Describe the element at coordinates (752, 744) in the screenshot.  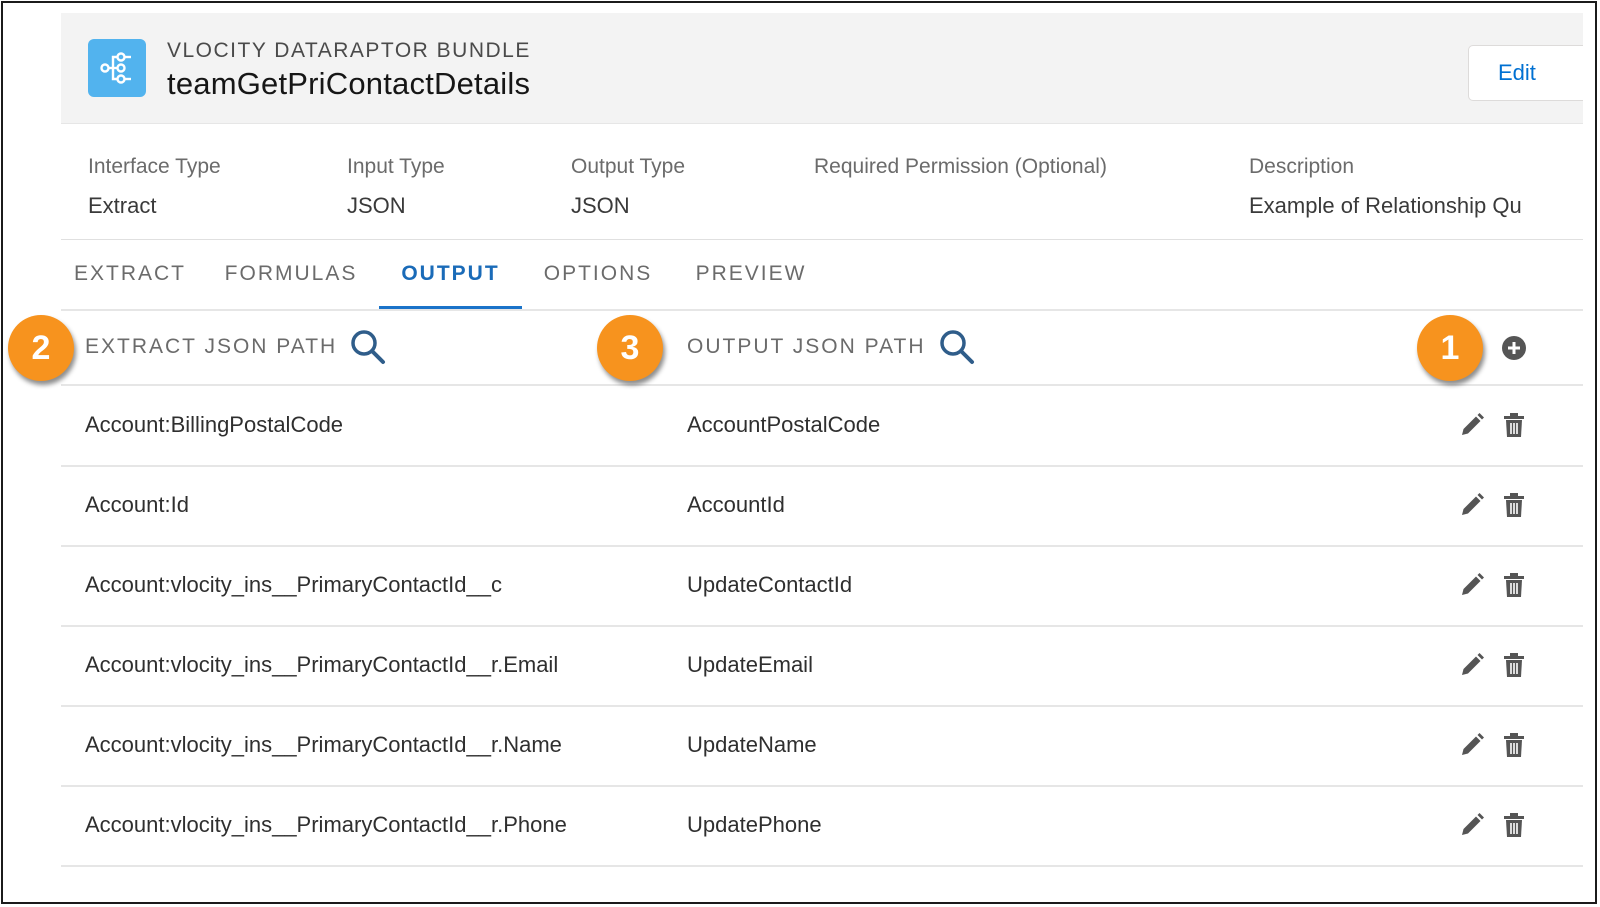
I see `output-path-cell: UpdateName` at that location.